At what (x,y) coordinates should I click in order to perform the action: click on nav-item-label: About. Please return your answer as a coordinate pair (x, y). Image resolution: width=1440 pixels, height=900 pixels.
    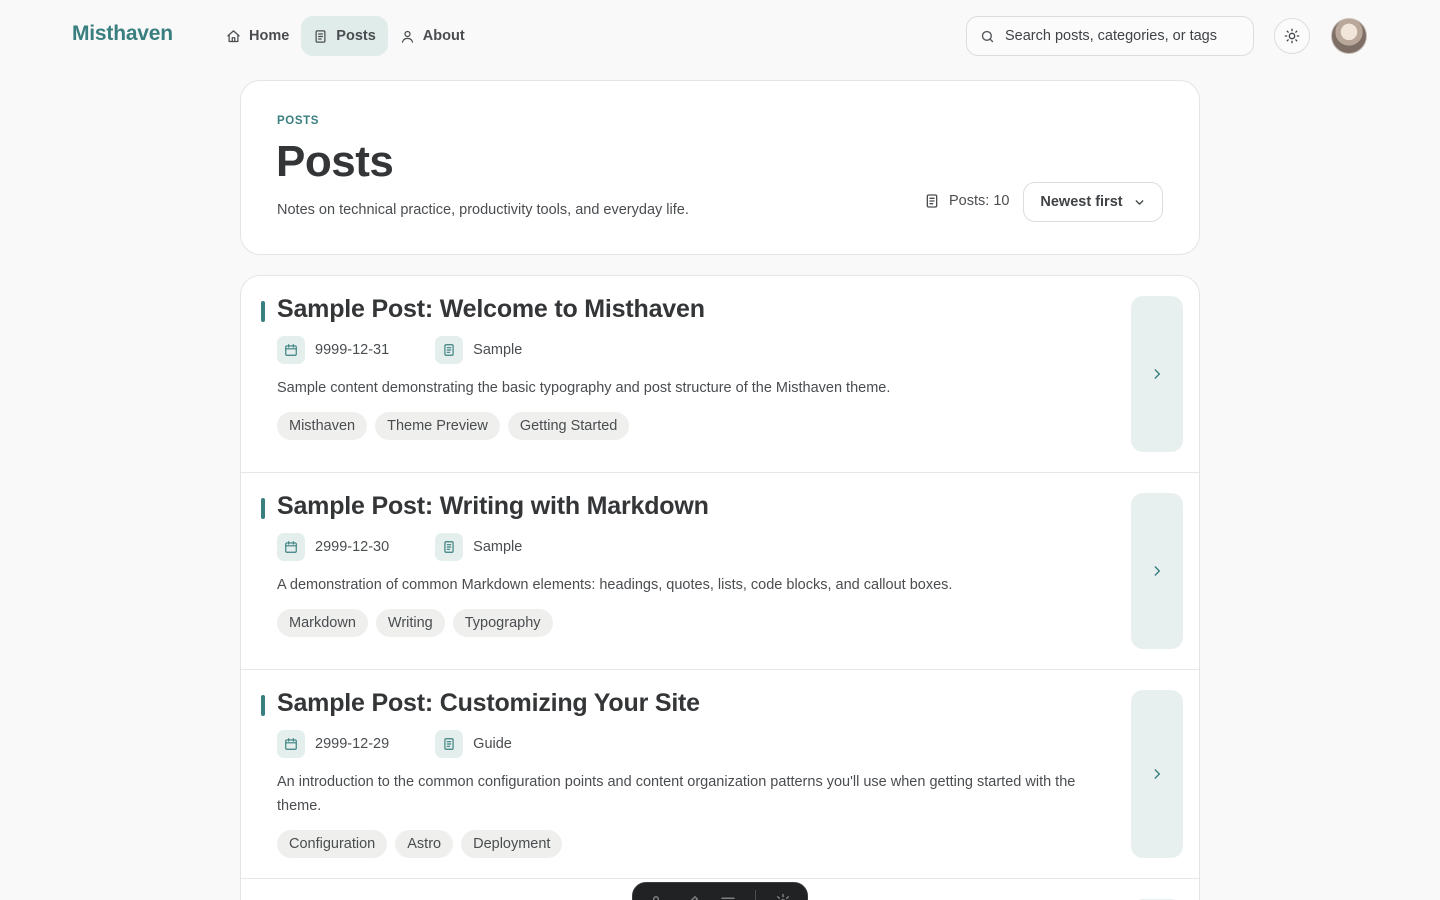
    Looking at the image, I should click on (443, 36).